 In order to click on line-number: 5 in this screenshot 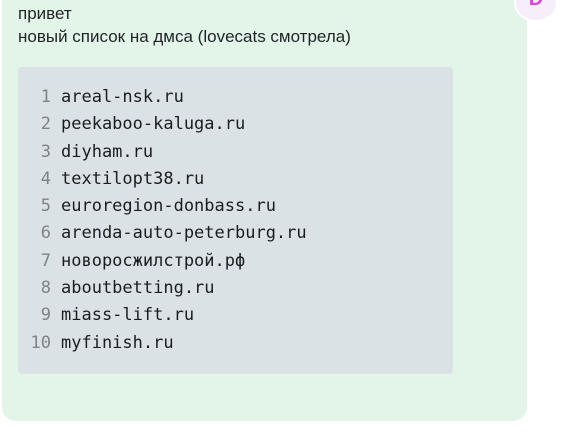, I will do `click(45, 206)`.